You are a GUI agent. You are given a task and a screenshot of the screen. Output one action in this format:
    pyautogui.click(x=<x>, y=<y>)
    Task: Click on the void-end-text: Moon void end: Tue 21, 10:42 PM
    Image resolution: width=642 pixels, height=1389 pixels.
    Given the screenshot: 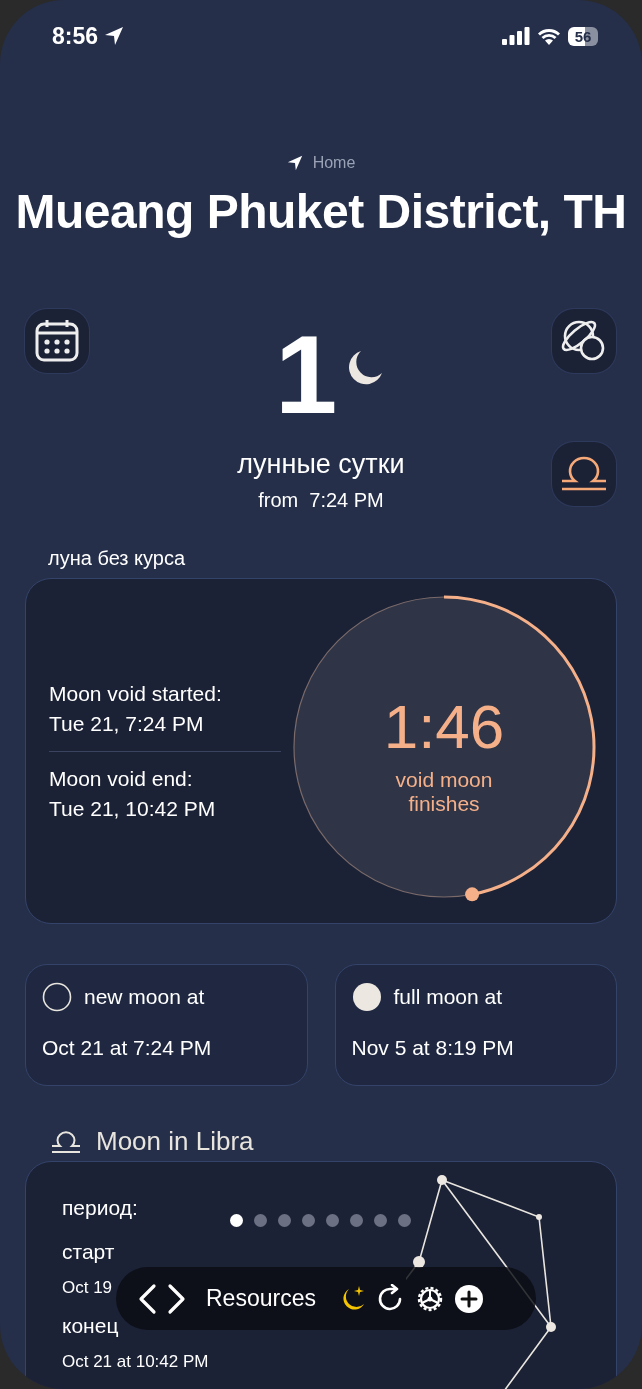 What is the action you would take?
    pyautogui.click(x=133, y=793)
    